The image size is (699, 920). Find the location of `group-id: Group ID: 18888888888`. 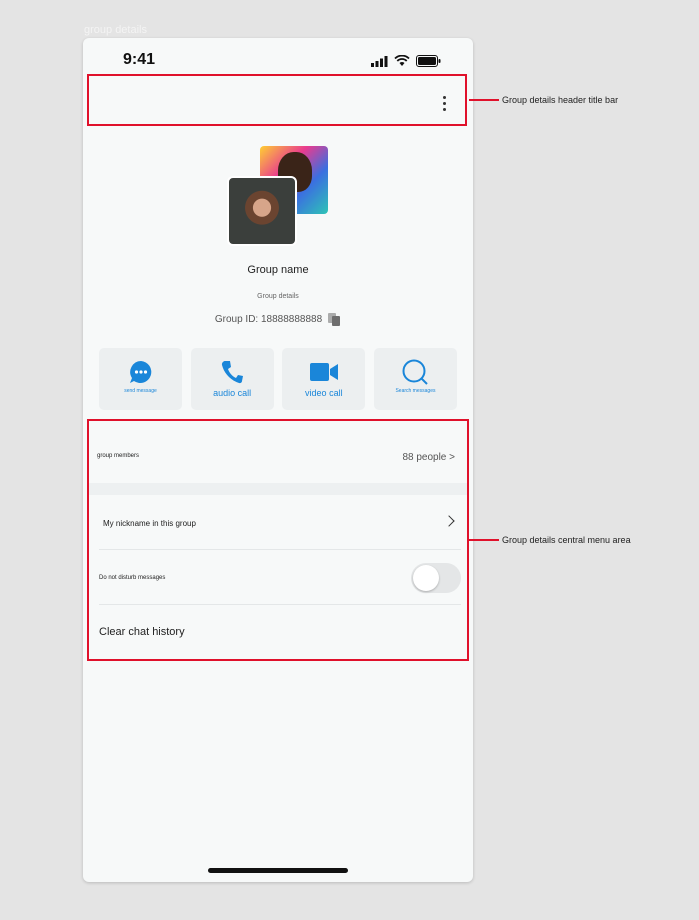

group-id: Group ID: 18888888888 is located at coordinates (278, 319).